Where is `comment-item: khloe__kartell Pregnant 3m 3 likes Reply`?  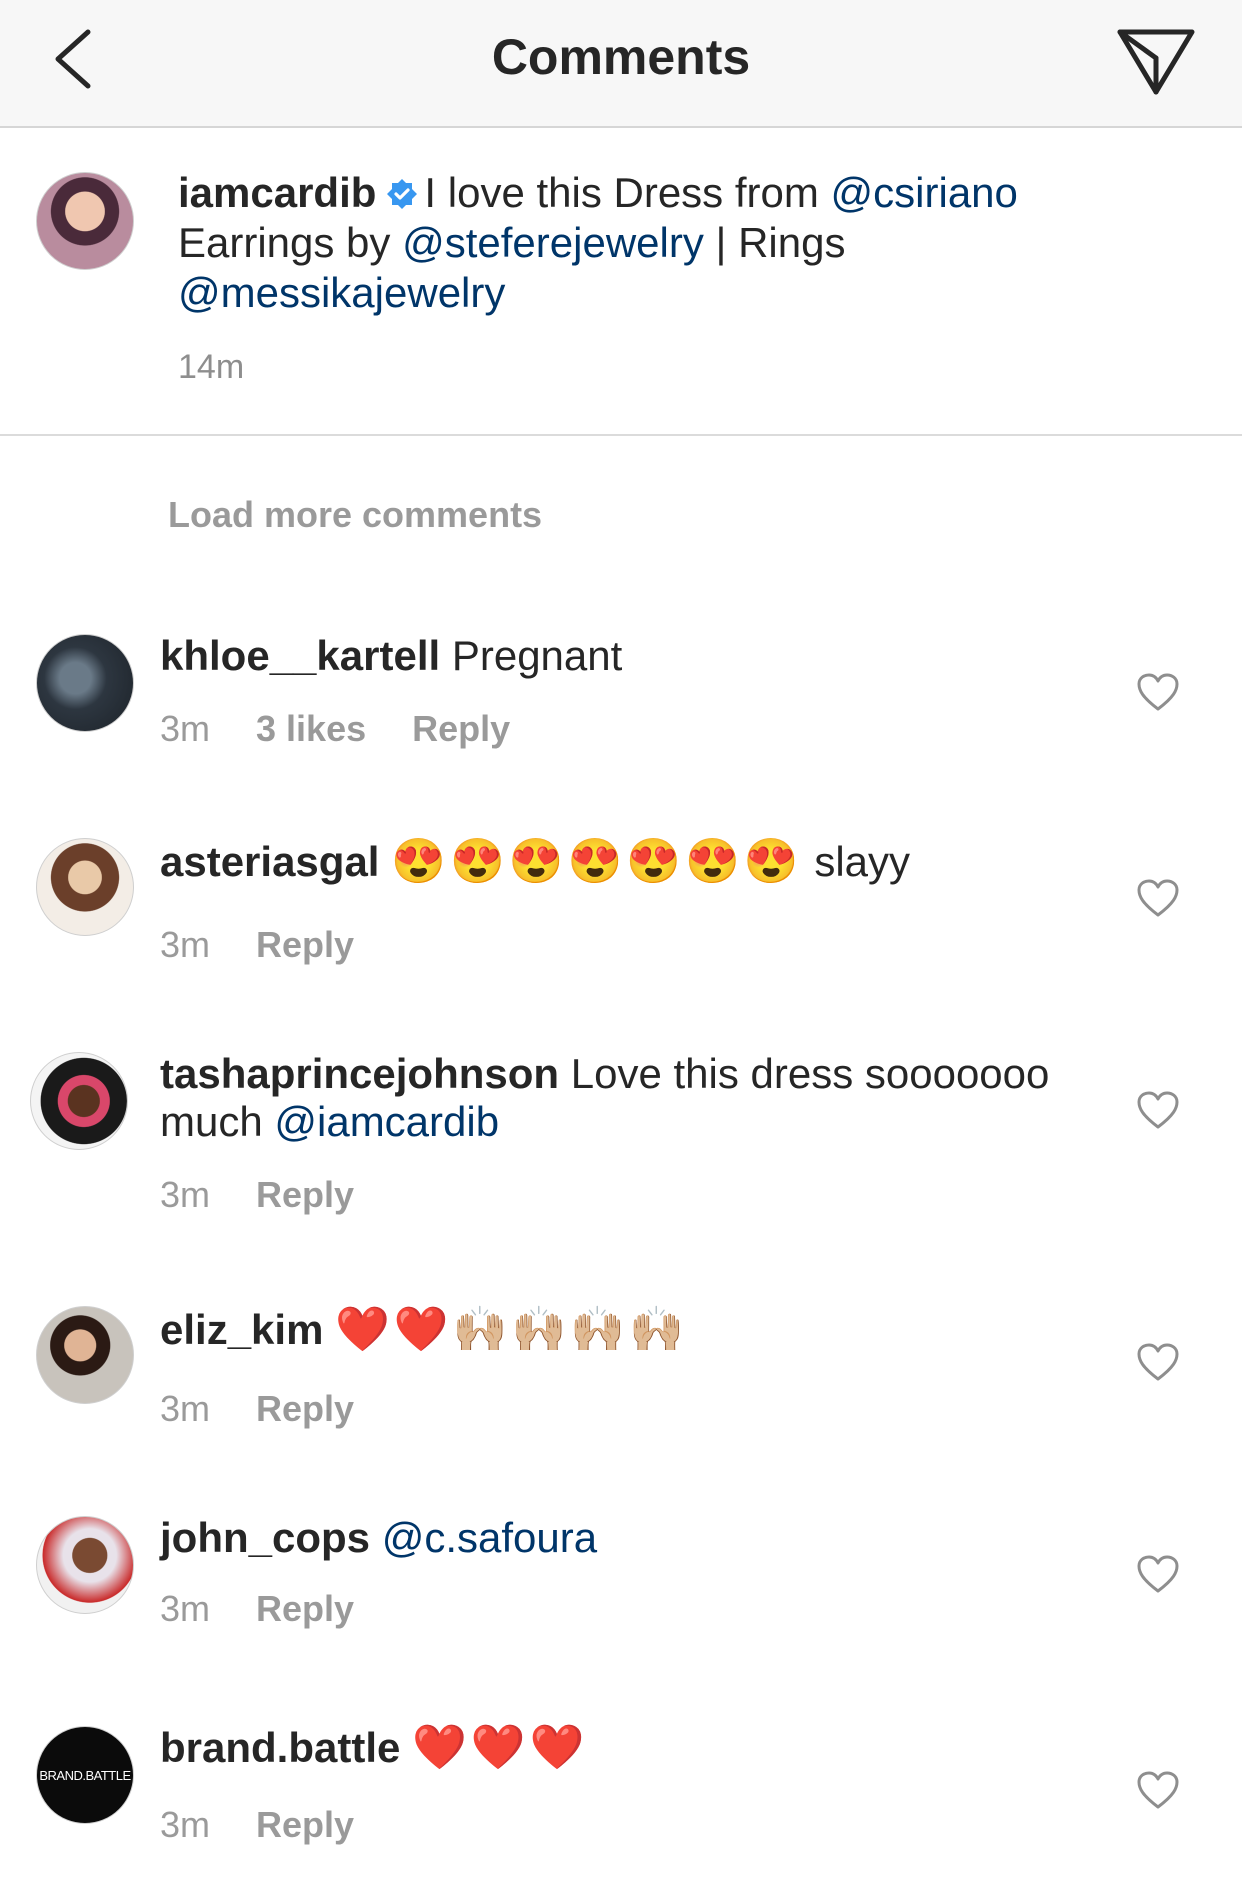
comment-item: khloe__kartell Pregnant 3m 3 likes Reply is located at coordinates (621, 692).